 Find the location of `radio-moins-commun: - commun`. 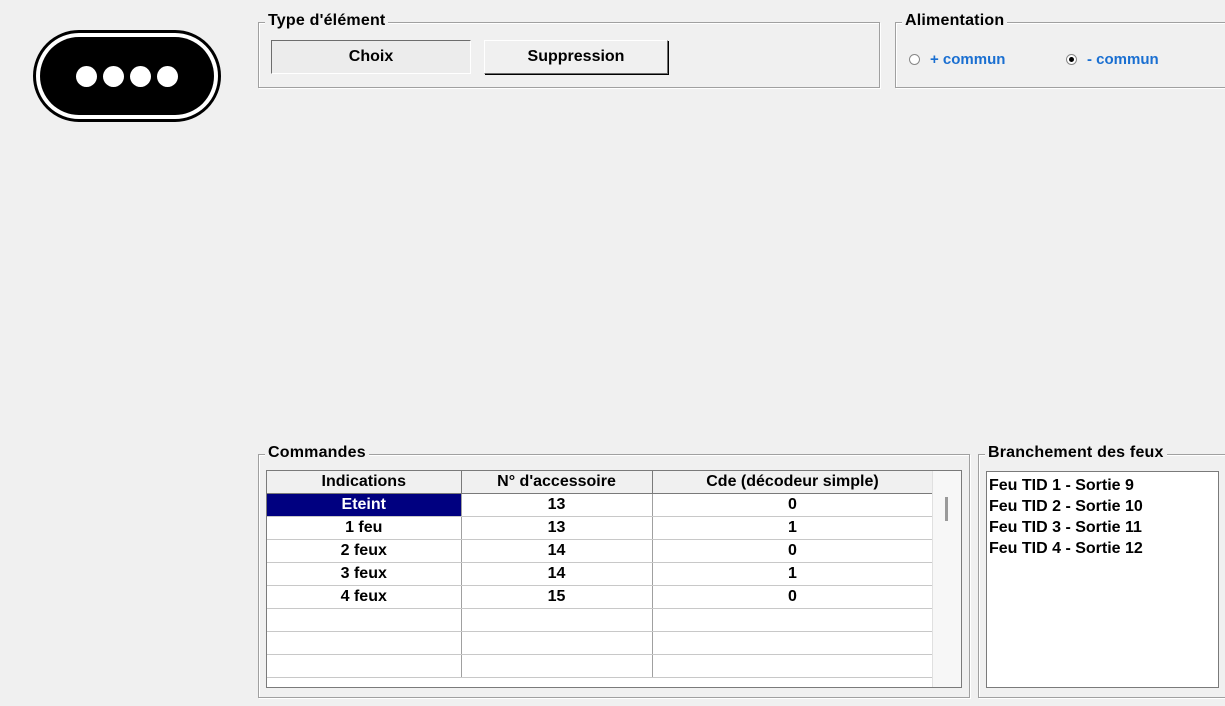

radio-moins-commun: - commun is located at coordinates (1112, 59).